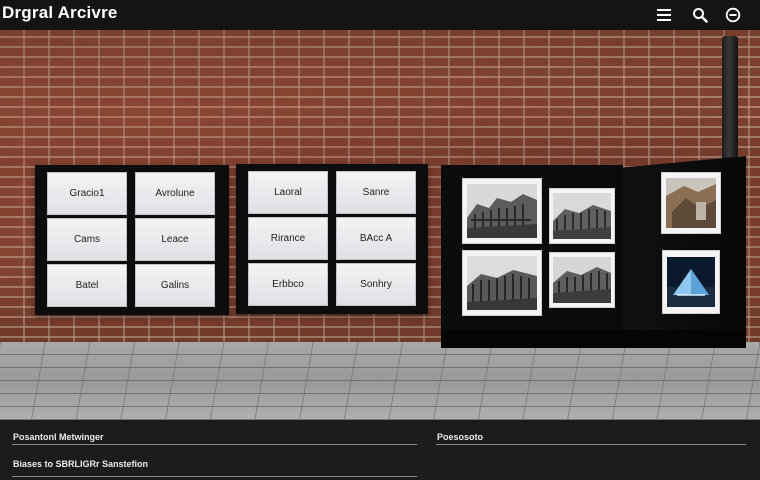  I want to click on tile-label: BAcc A, so click(376, 238).